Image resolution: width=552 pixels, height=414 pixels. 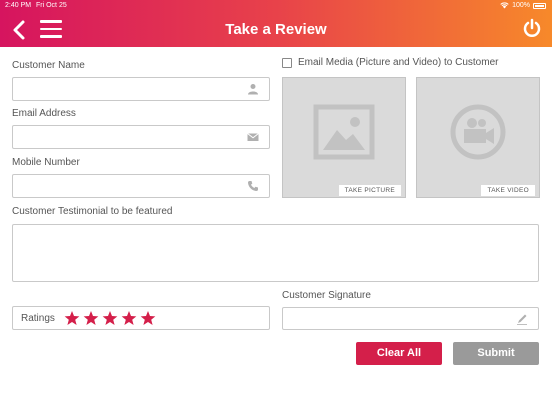 I want to click on status-time: 2:40 PM, so click(x=18, y=5).